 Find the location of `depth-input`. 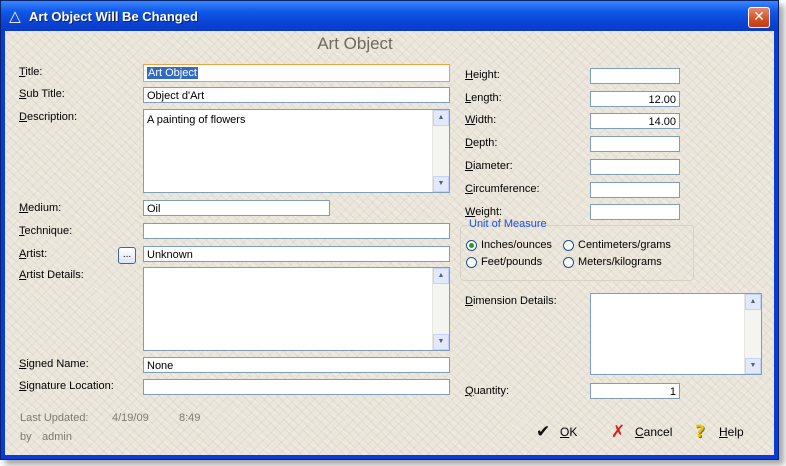

depth-input is located at coordinates (635, 144).